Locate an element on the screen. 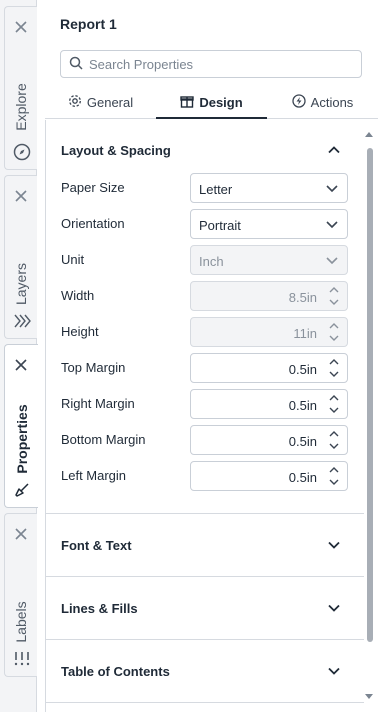 This screenshot has width=386, height=712. tab-general: General is located at coordinates (100, 102).